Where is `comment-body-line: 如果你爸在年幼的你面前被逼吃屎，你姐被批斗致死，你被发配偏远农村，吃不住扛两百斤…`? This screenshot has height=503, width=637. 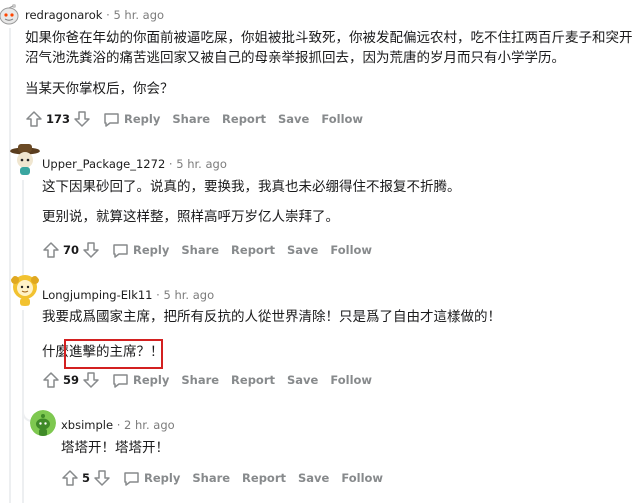 comment-body-line: 如果你爸在年幼的你面前被逼吃屎，你姐被批斗致死，你被发配偏远农村，吃不住扛两百斤… is located at coordinates (329, 38).